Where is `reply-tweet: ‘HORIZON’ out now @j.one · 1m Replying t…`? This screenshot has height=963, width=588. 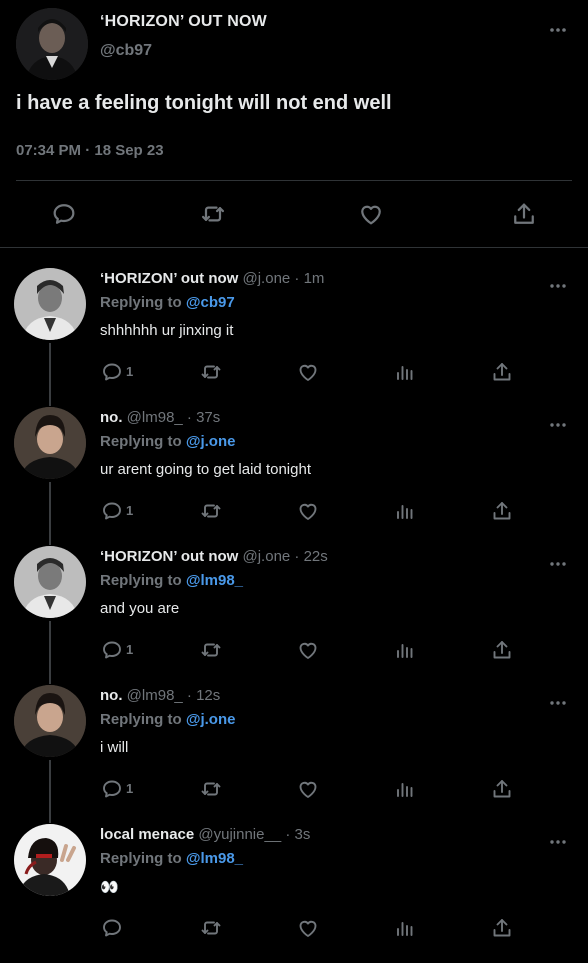
reply-tweet: ‘HORIZON’ out now @j.one · 1m Replying t… is located at coordinates (294, 337).